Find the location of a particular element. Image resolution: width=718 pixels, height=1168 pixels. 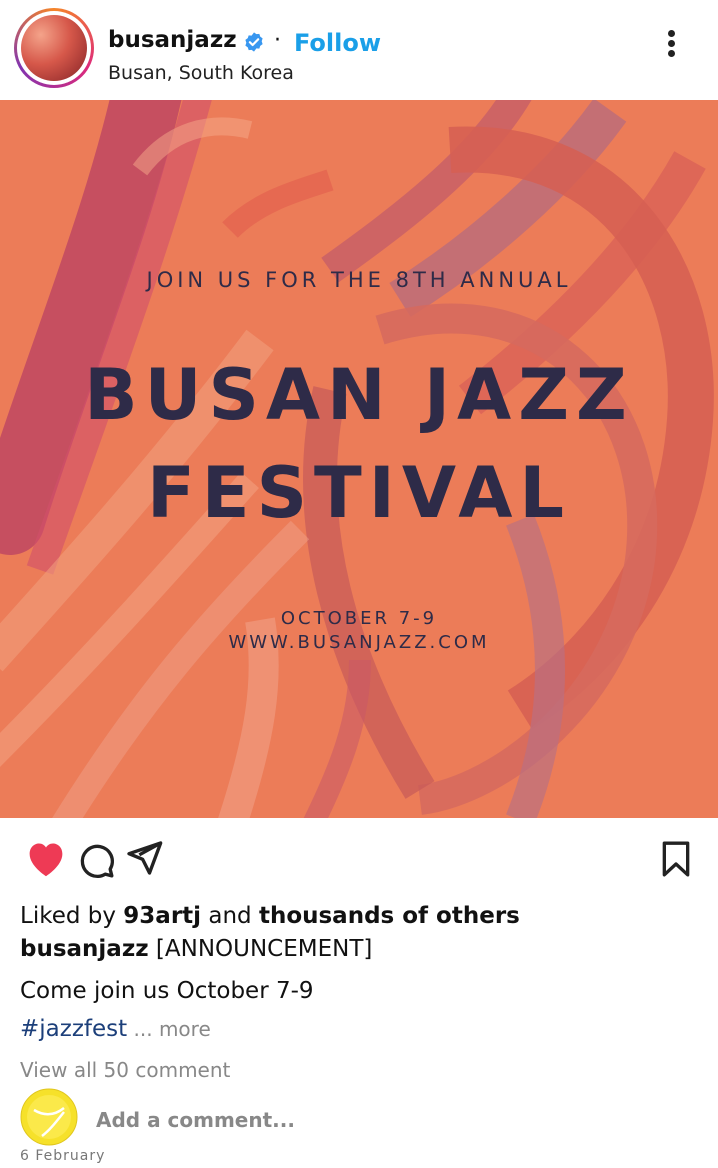

likes-summary: Liked by 93artj and thousands of others is located at coordinates (270, 916).